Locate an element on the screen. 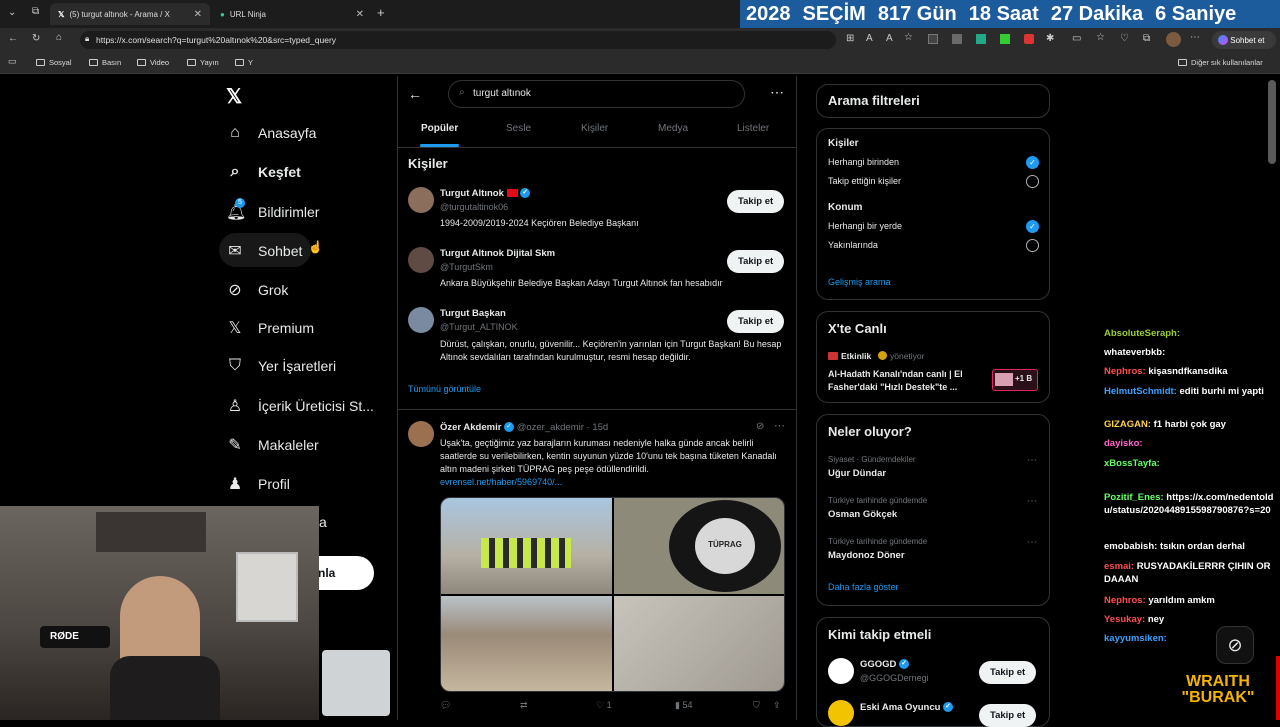  tab-url-ninja: ● URL Ninja ✕ is located at coordinates (292, 14).